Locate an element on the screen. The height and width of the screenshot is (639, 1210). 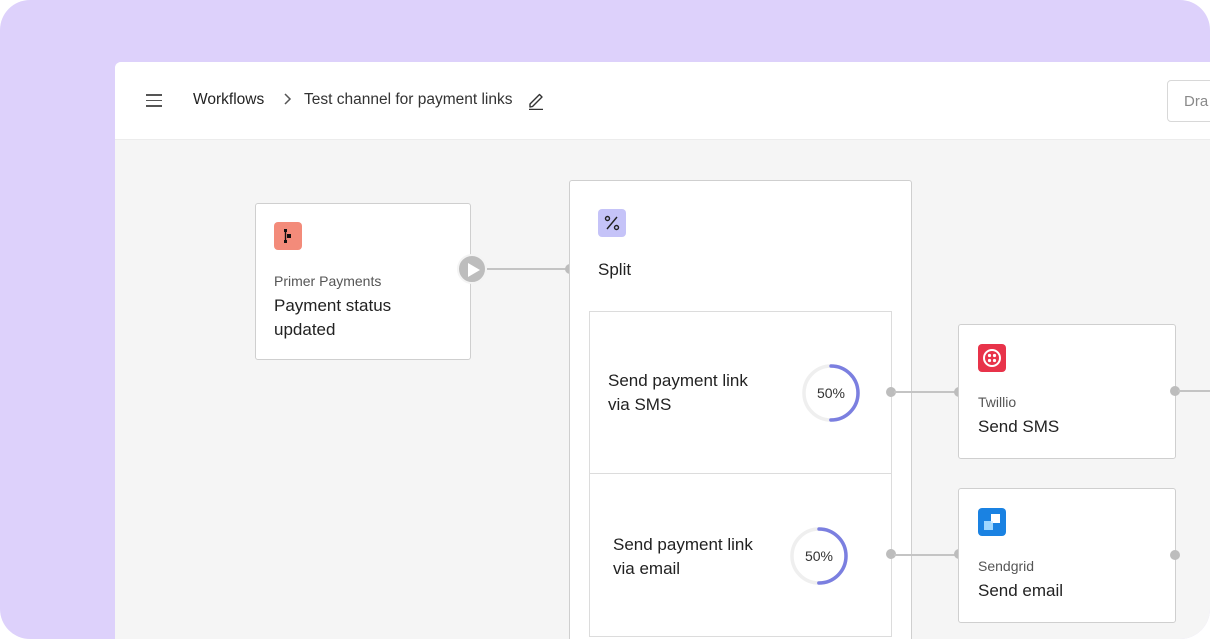
trigger-title-line1: Payment status is located at coordinates (333, 305).